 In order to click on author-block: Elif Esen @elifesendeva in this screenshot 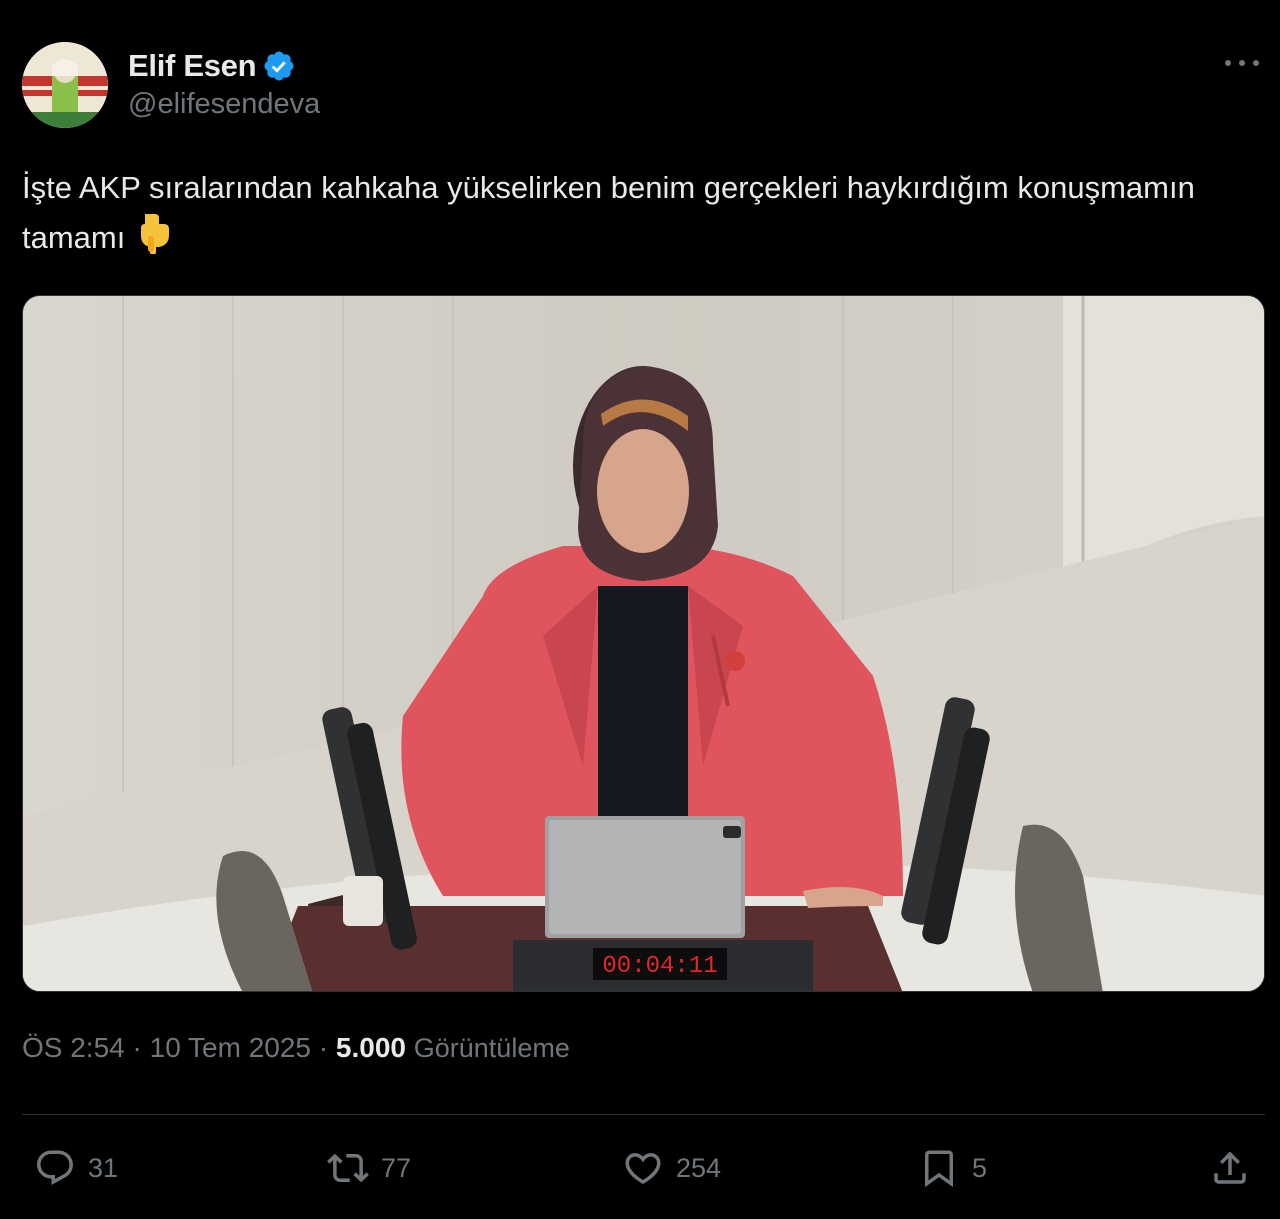, I will do `click(224, 83)`.